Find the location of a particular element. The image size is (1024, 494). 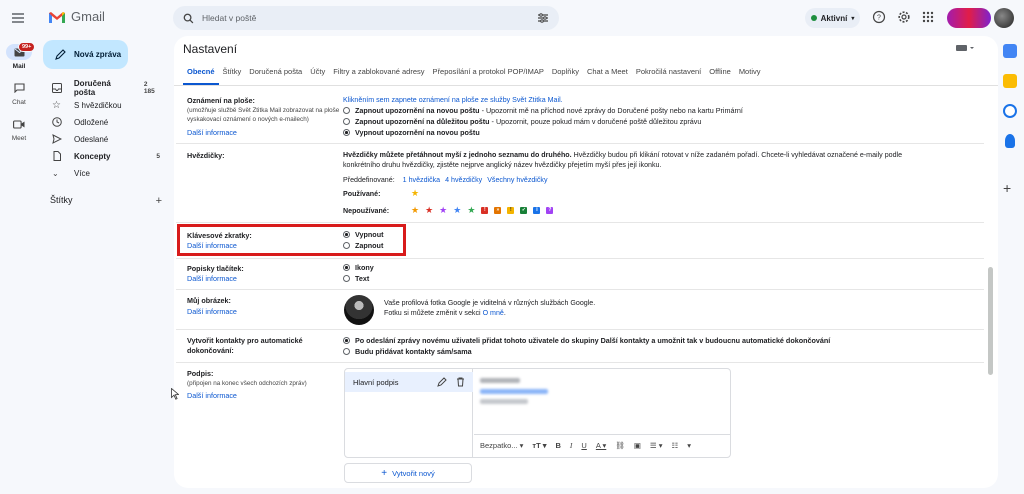

signature-text-area is located at coordinates (540, 392).